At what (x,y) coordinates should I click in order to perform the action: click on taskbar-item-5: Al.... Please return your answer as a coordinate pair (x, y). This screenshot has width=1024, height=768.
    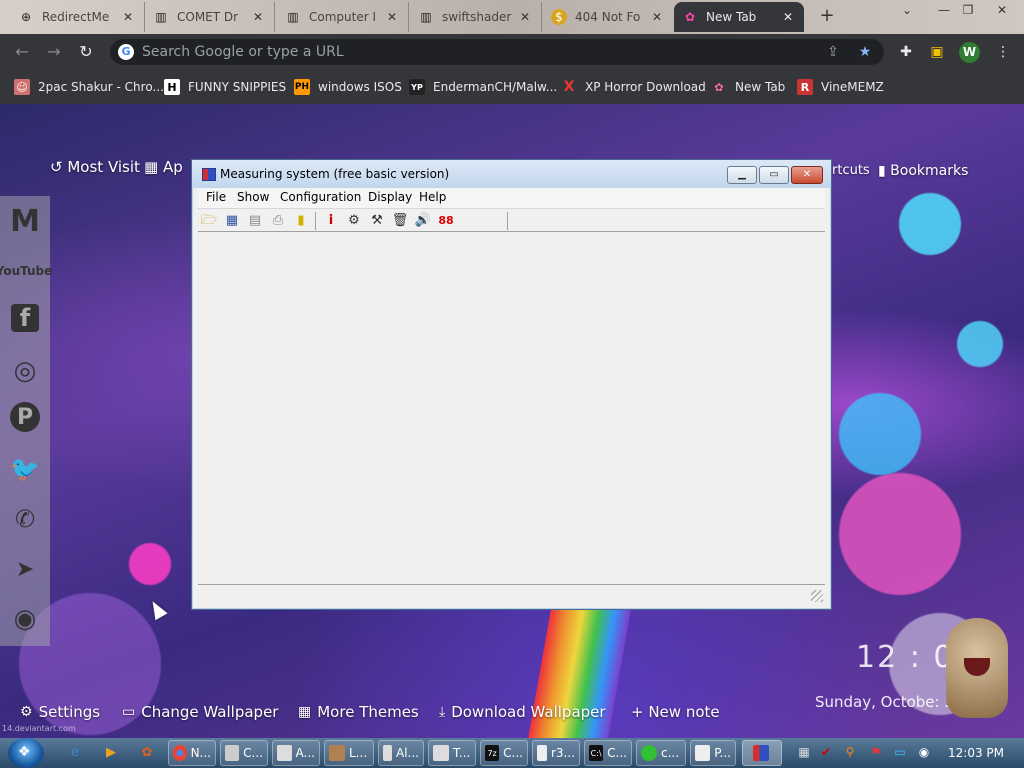
    Looking at the image, I should click on (401, 753).